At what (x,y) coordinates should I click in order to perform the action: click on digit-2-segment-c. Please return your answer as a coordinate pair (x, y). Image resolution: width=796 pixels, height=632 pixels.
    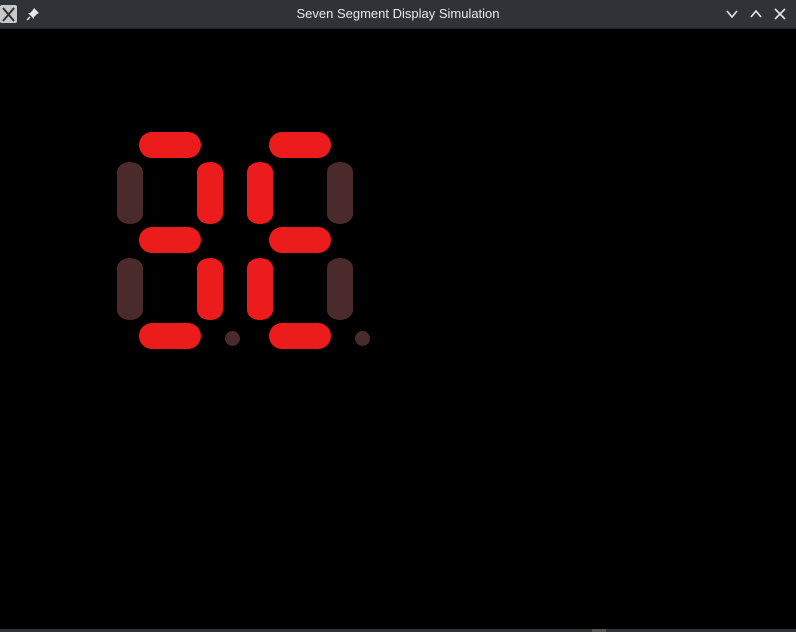
    Looking at the image, I should click on (340, 289).